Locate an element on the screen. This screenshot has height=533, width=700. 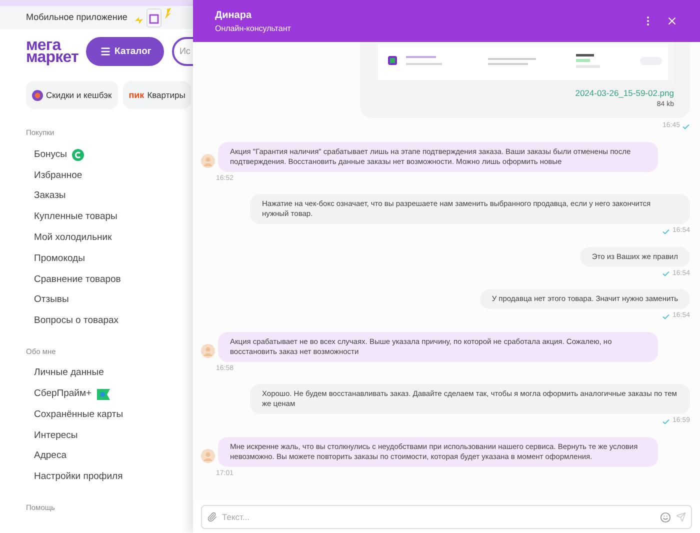
prime-icon is located at coordinates (103, 394).